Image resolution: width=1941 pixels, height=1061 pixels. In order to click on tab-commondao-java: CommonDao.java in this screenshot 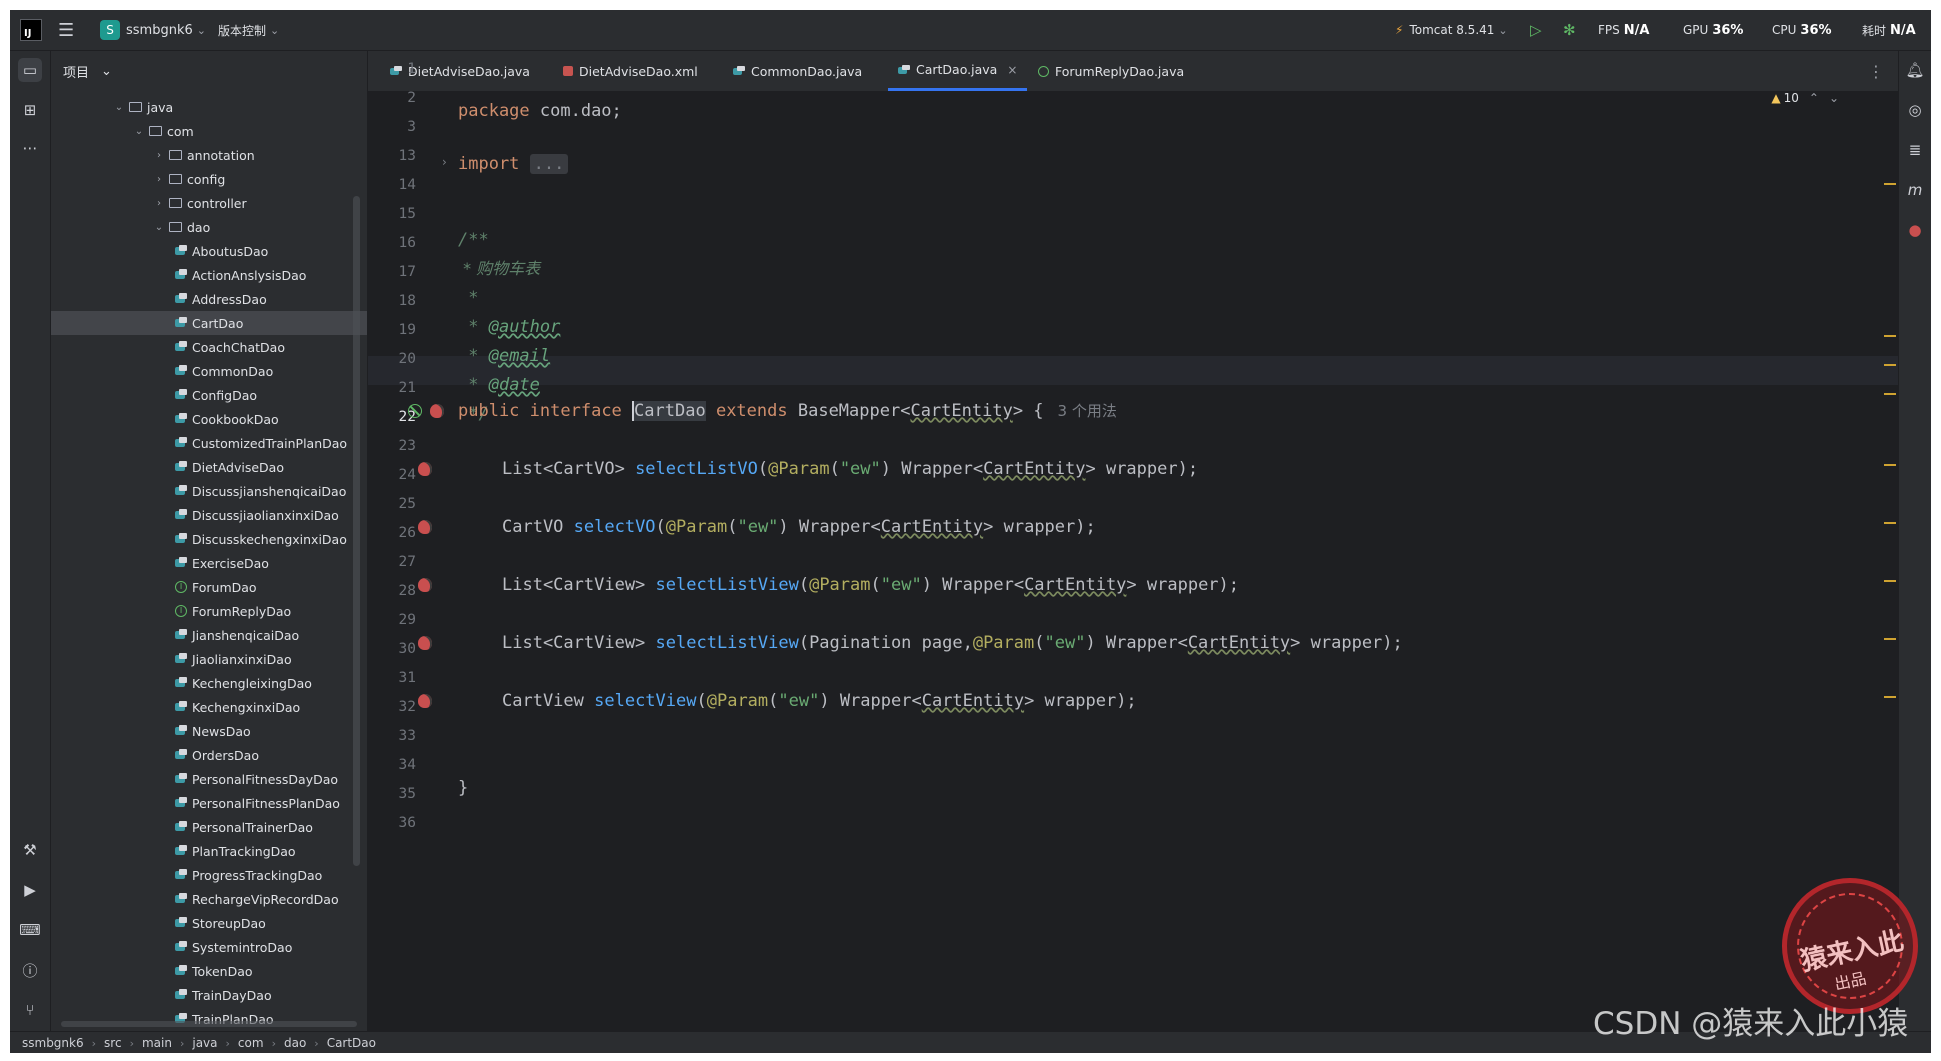, I will do `click(797, 71)`.